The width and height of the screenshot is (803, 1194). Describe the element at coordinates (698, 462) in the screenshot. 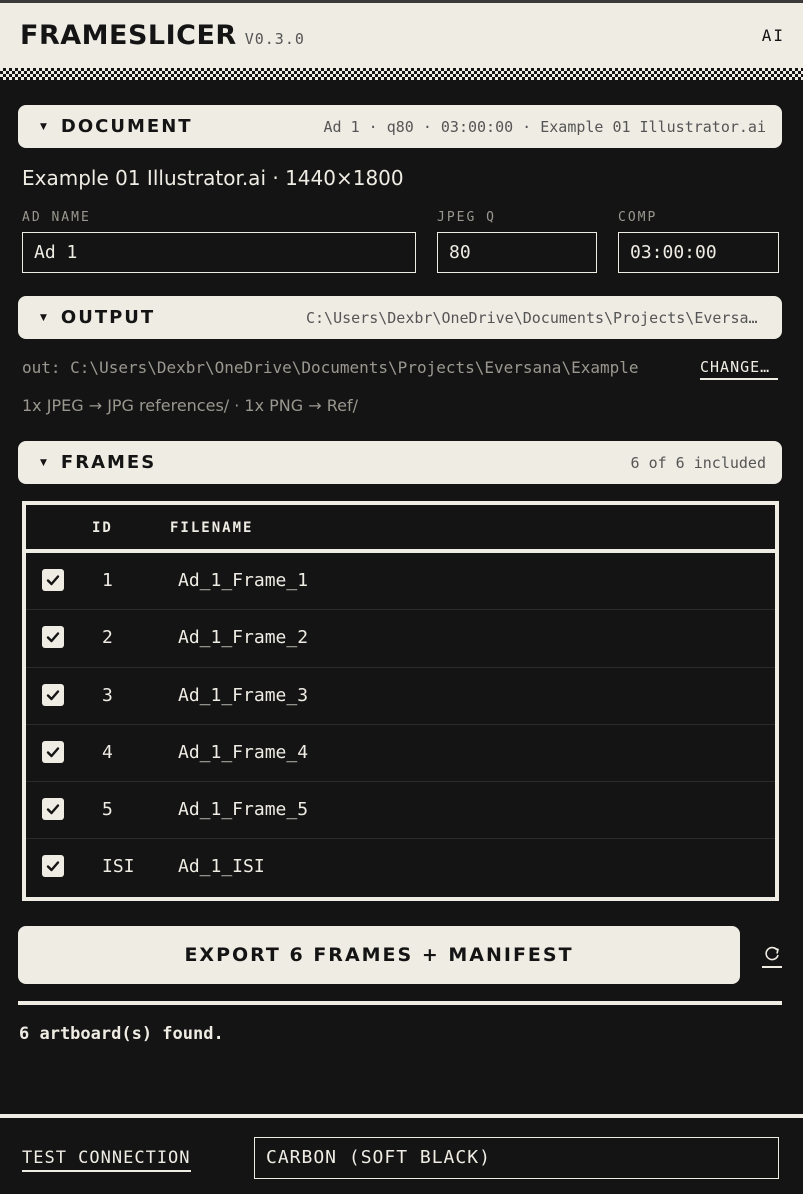

I see `frames-count: 6 of 6 included` at that location.